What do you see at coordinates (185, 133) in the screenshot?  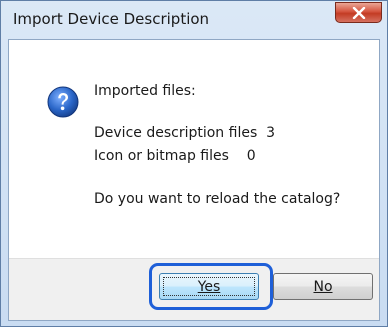 I see `device-description-count: Device description files 3` at bounding box center [185, 133].